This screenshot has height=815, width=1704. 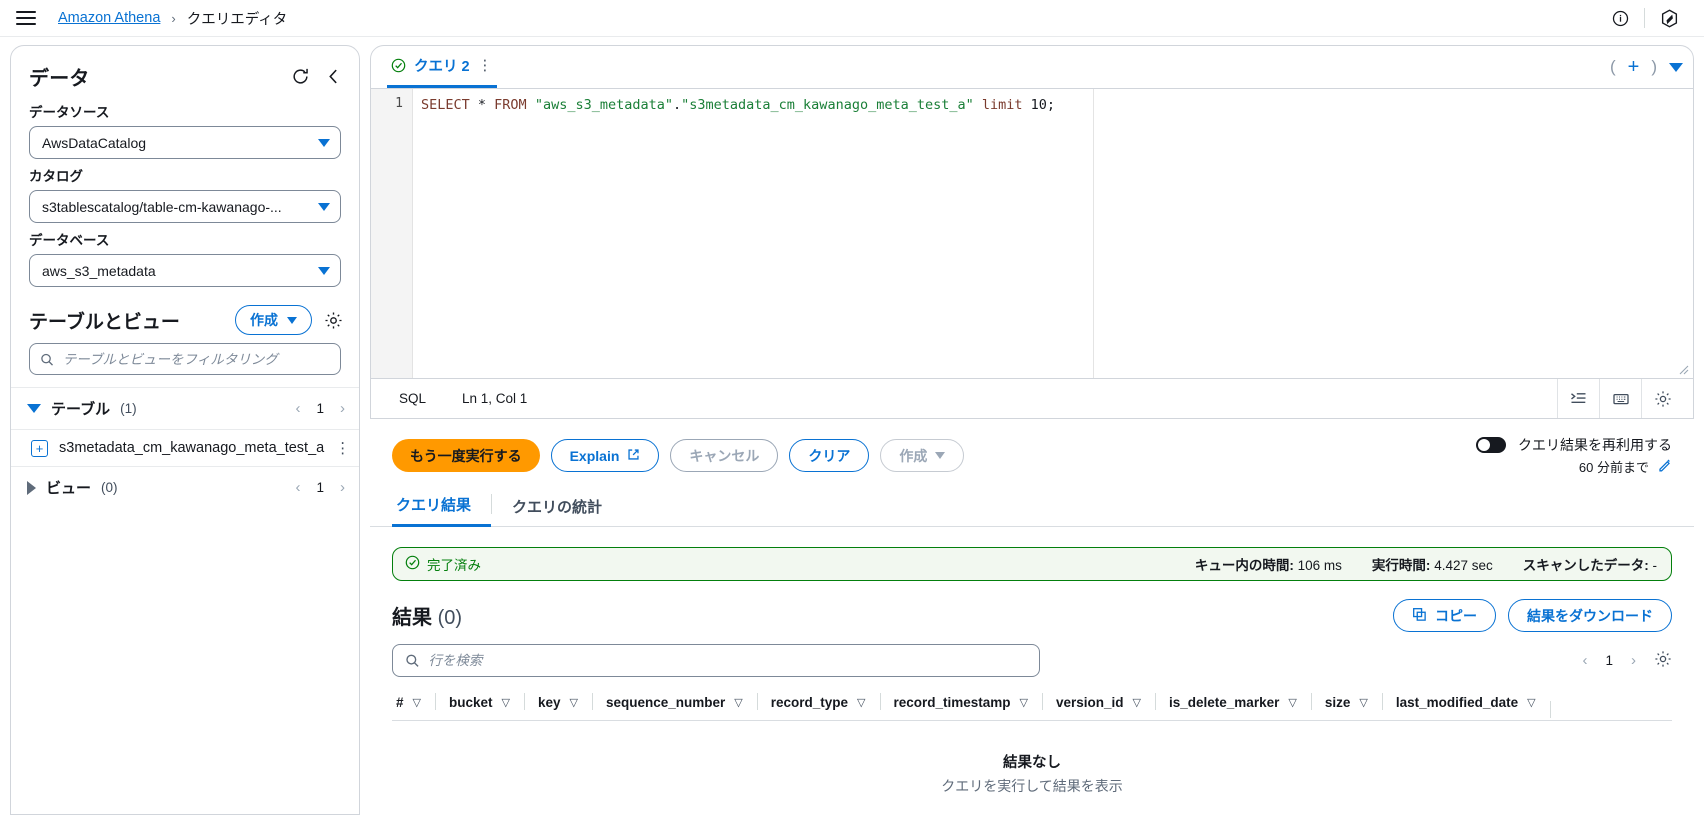 What do you see at coordinates (1644, 18) in the screenshot?
I see `divider` at bounding box center [1644, 18].